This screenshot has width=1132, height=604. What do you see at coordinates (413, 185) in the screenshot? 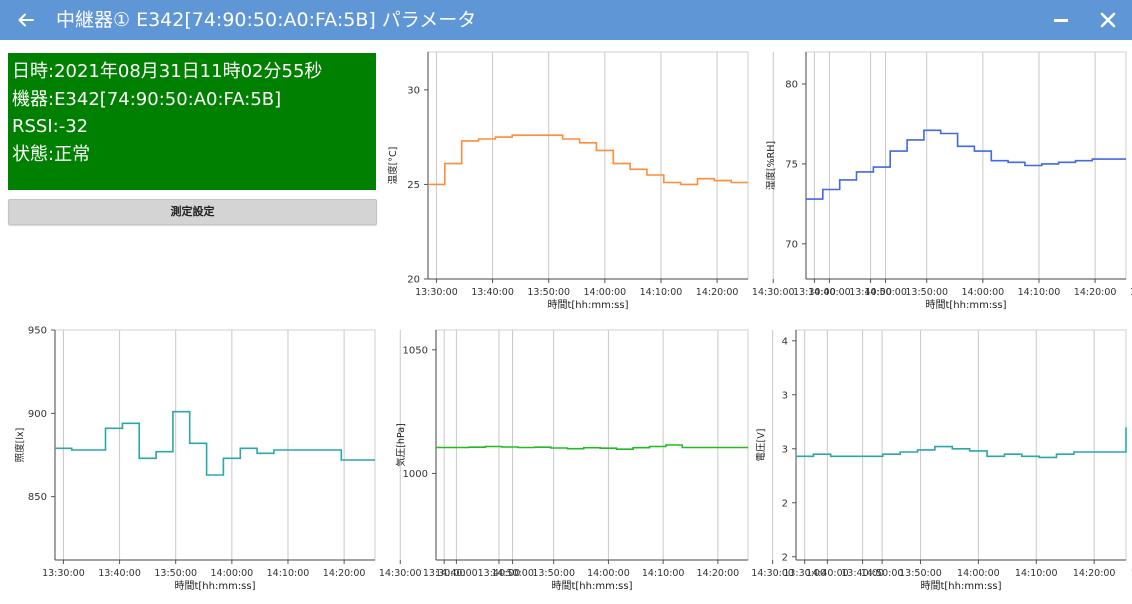
I see `y-tick-label: 25` at bounding box center [413, 185].